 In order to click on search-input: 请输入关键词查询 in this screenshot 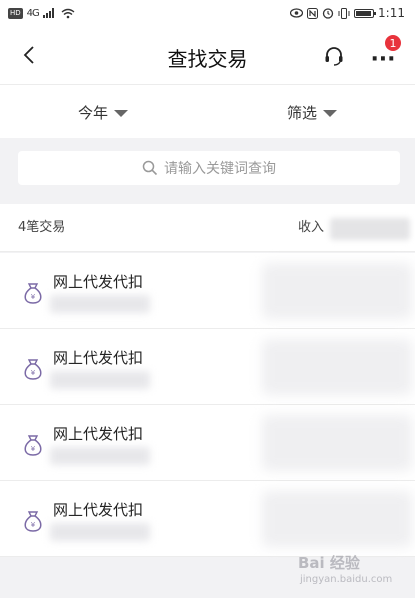, I will do `click(209, 168)`.